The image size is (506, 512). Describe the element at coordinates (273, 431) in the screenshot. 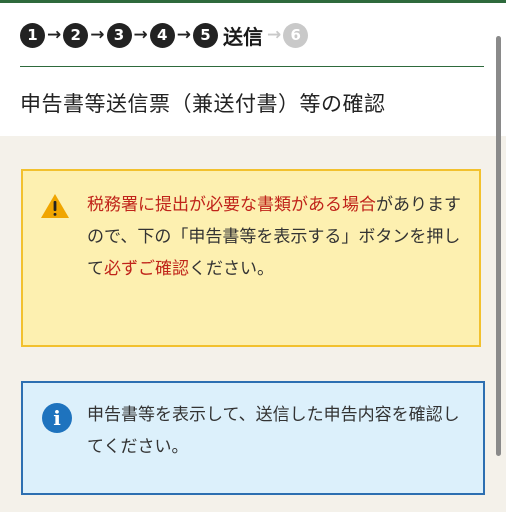

I see `info-text: 申告書等を表示して、送信した申告内容を確認してください。` at that location.